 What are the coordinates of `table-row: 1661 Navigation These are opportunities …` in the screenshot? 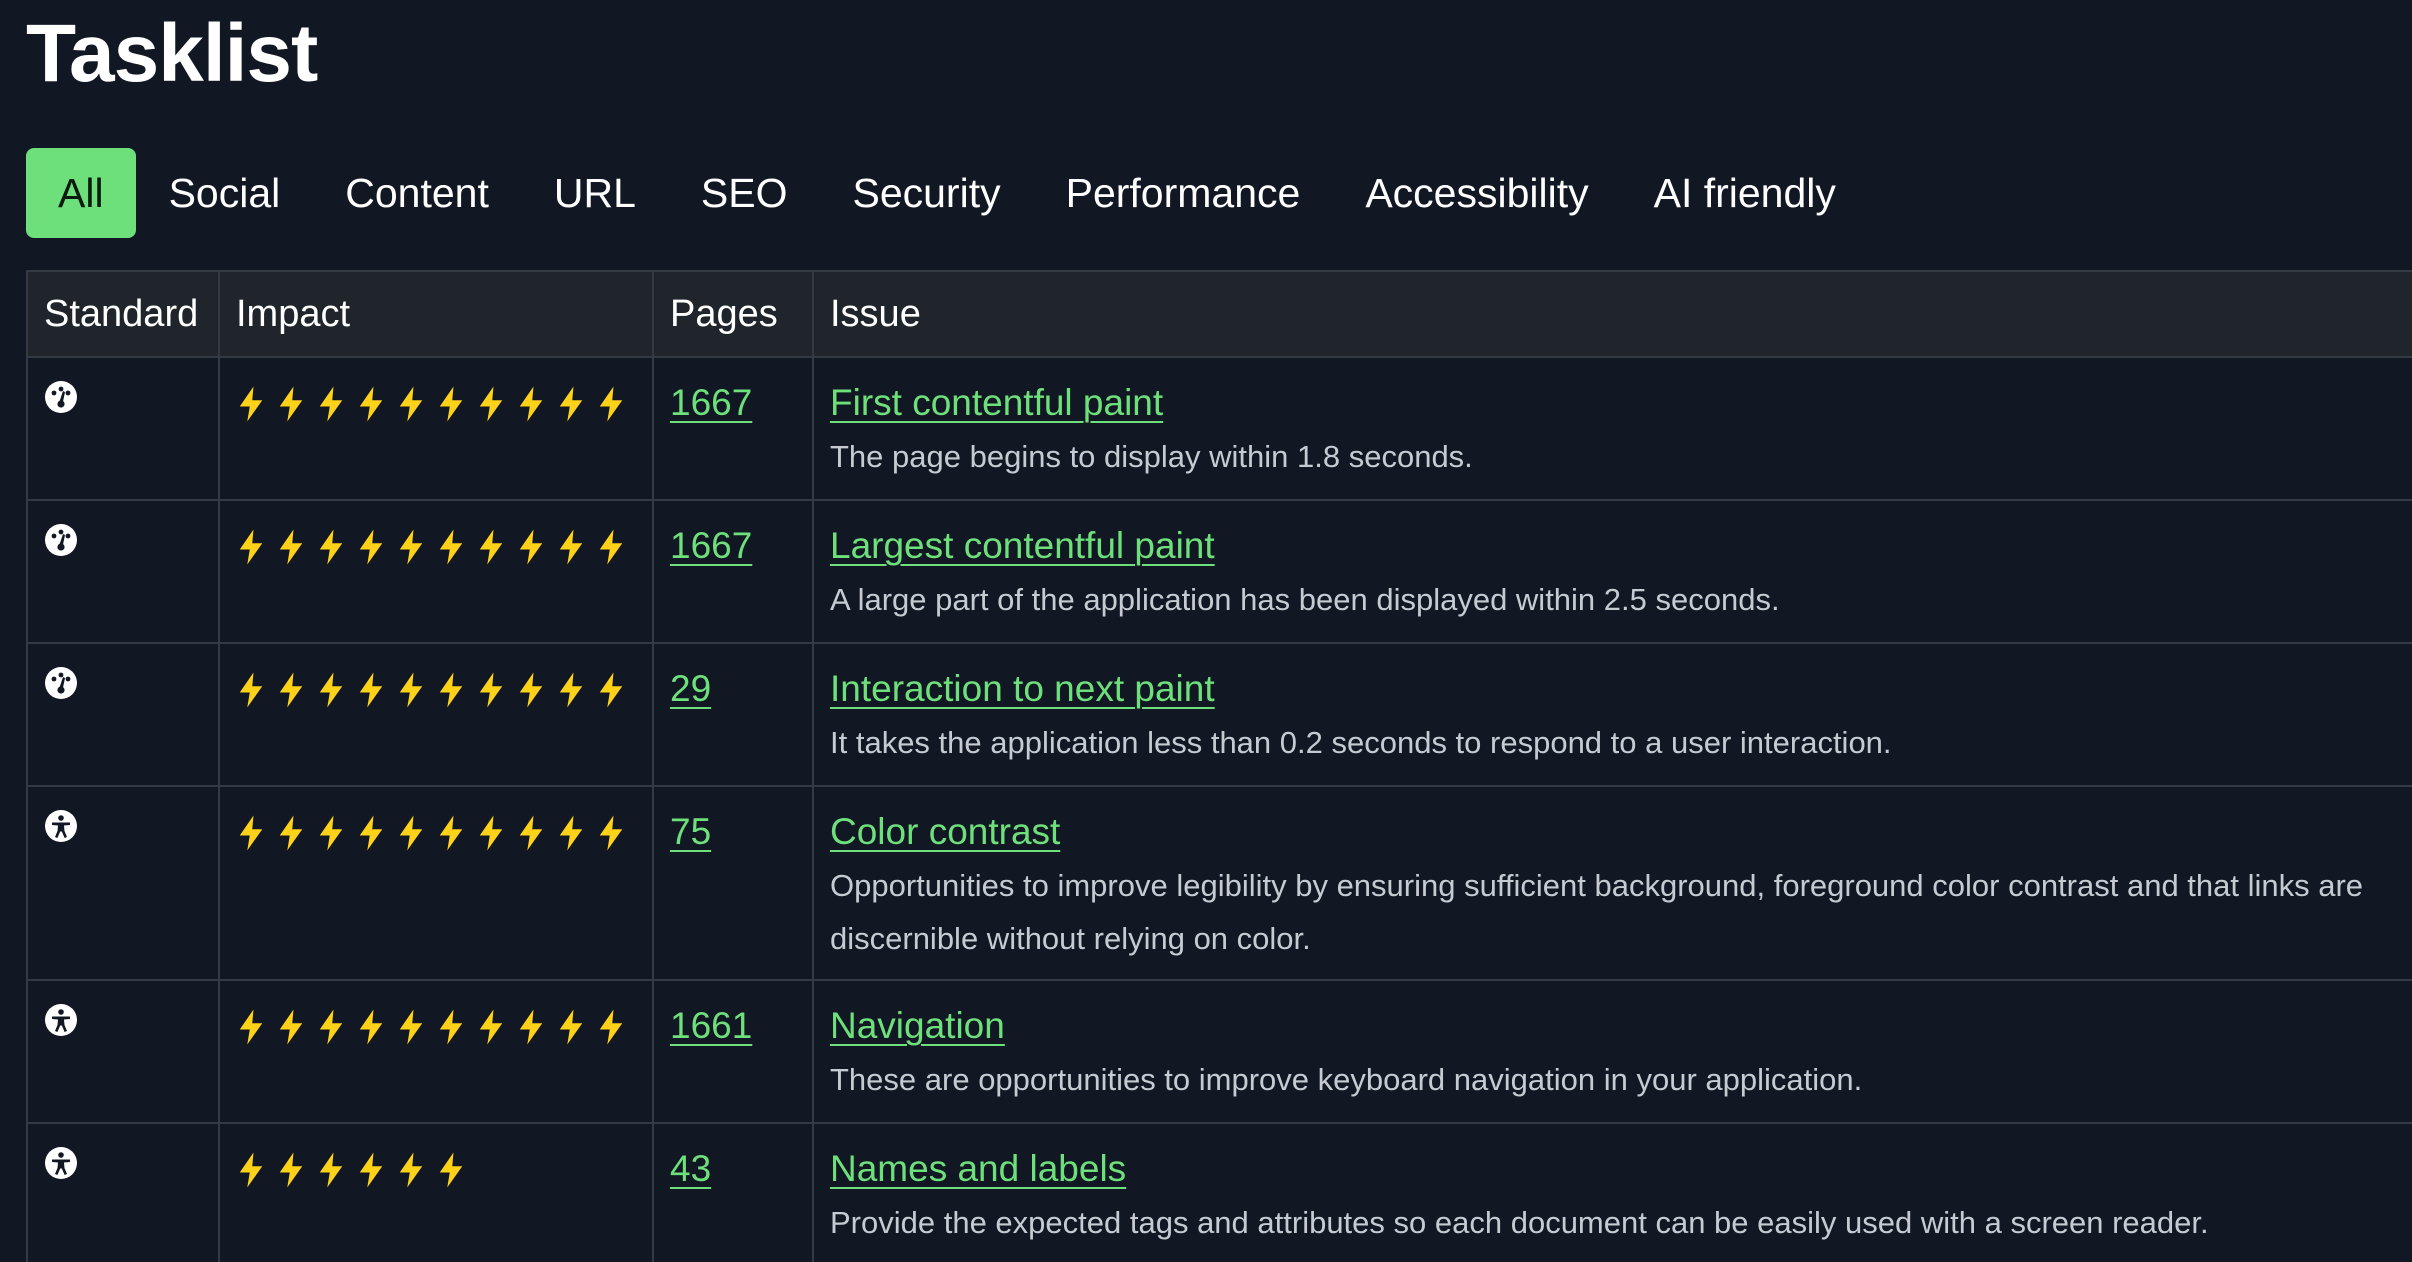 It's located at (1219, 1051).